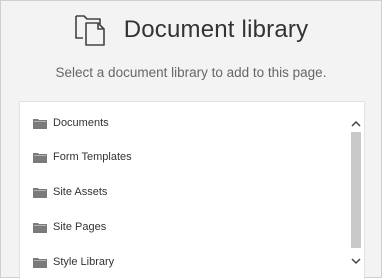 This screenshot has height=279, width=382. What do you see at coordinates (216, 29) in the screenshot?
I see `panel-title: Document library` at bounding box center [216, 29].